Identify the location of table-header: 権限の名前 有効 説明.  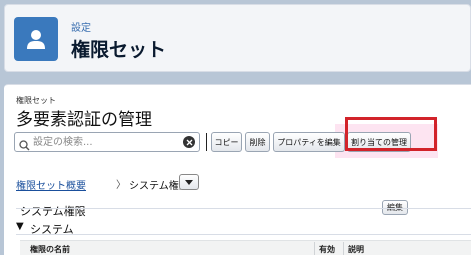
(245, 247).